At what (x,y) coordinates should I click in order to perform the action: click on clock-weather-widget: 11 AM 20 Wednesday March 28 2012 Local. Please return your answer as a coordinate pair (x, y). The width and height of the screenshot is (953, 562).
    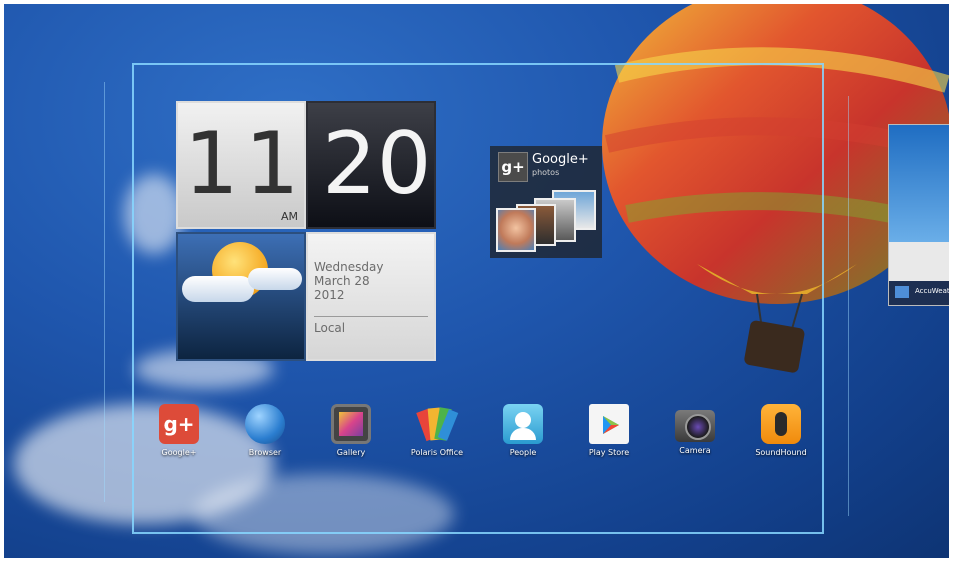
    Looking at the image, I should click on (306, 231).